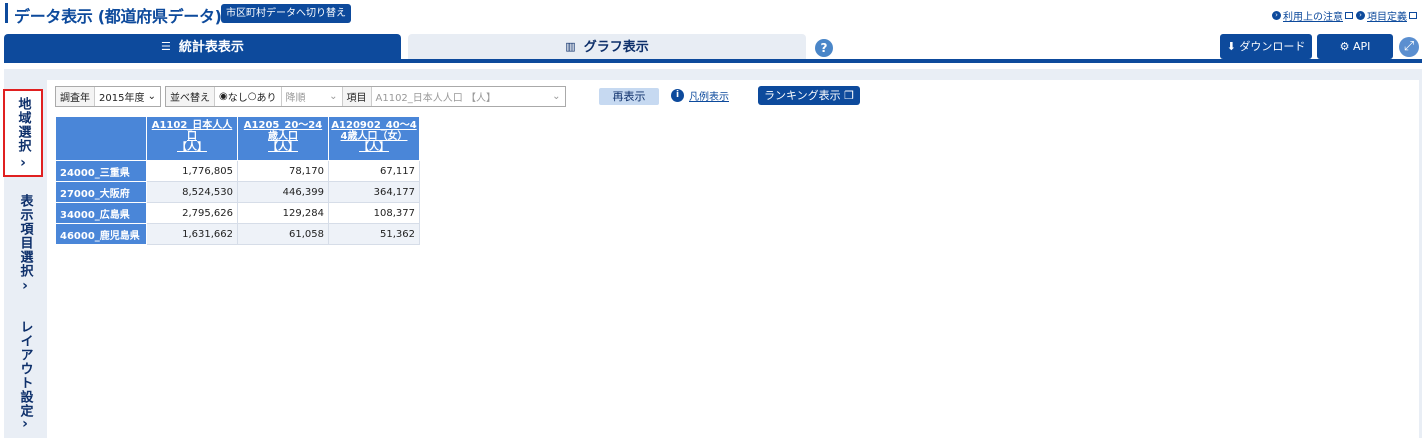 This screenshot has width=1423, height=438. I want to click on table-cell: 2,795,626, so click(192, 213).